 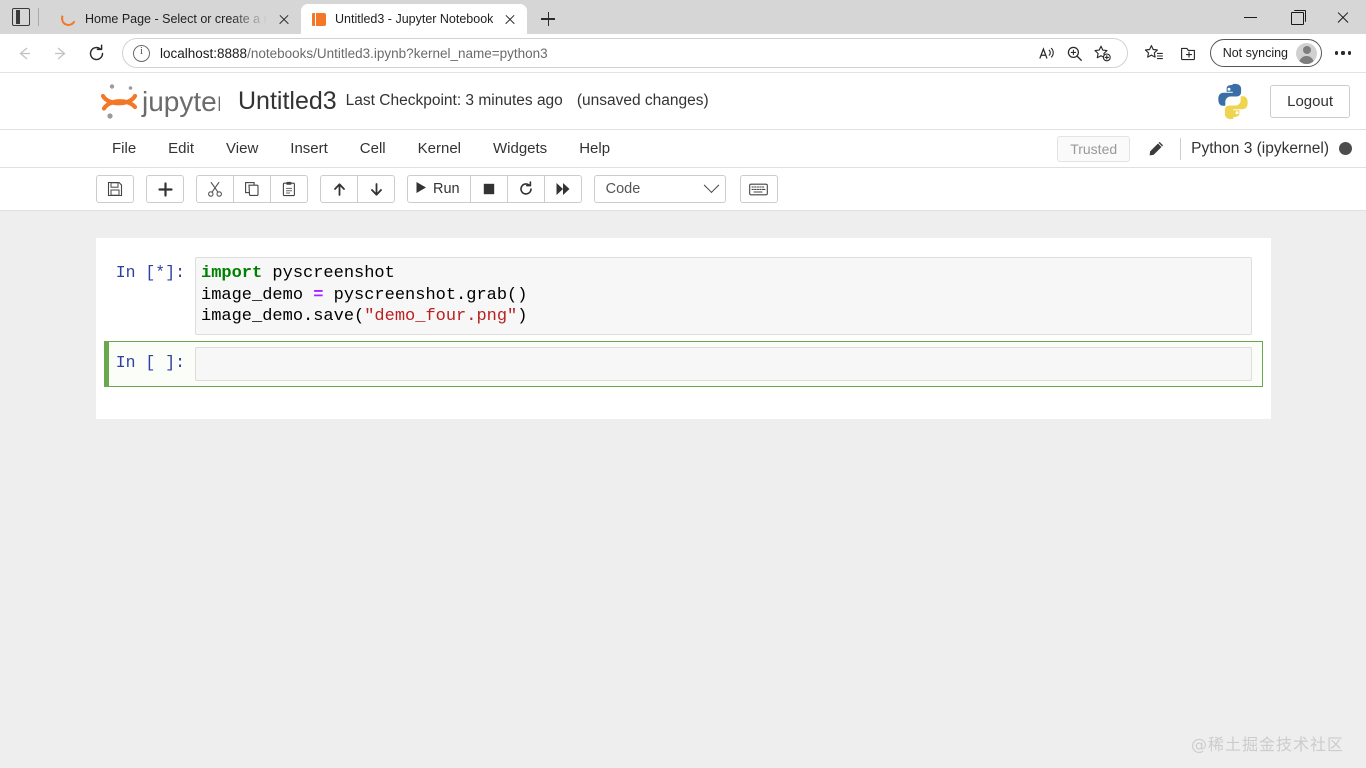 What do you see at coordinates (150, 362) in the screenshot?
I see `cell-prompt: In [ ]:` at bounding box center [150, 362].